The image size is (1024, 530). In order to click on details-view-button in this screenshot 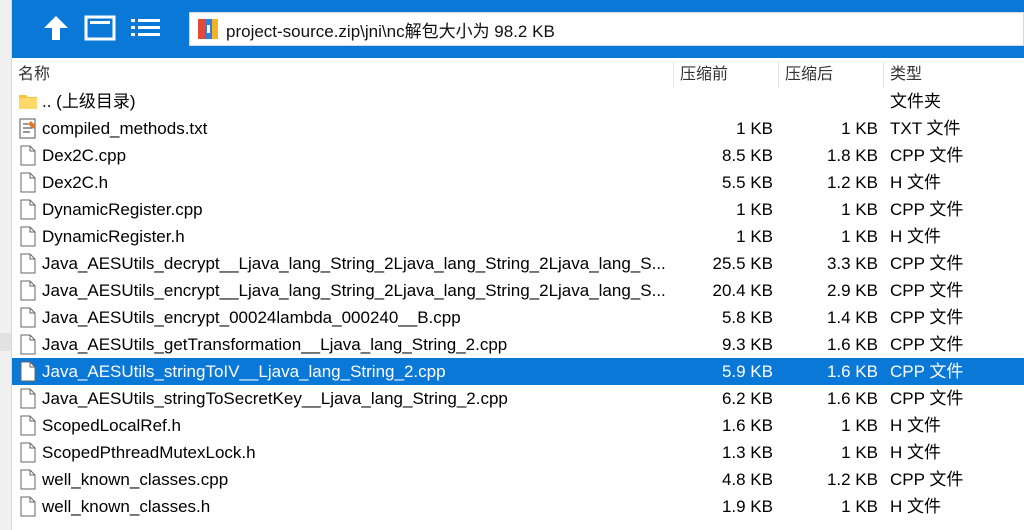, I will do `click(100, 28)`.